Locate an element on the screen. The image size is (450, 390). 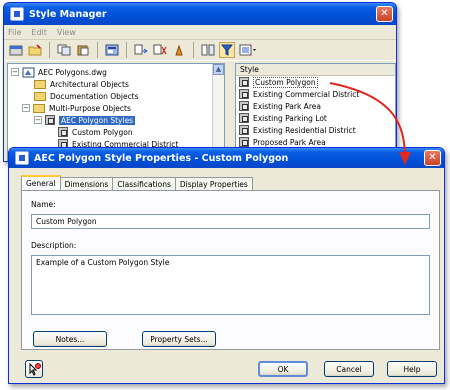
tree-node-drawing: − AEC Polygons.dwg is located at coordinates (116, 72).